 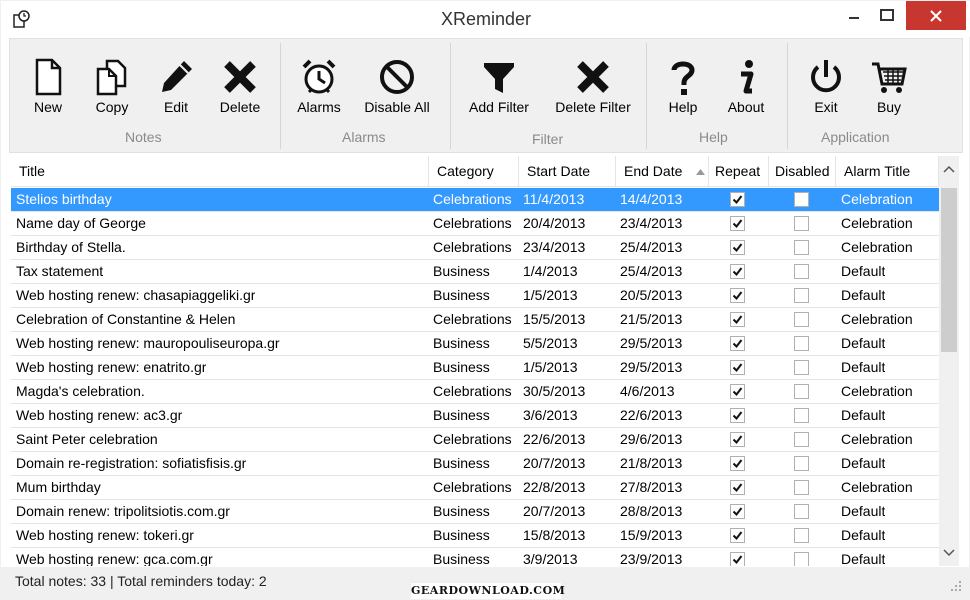 I want to click on column-header-title: Title, so click(x=220, y=171).